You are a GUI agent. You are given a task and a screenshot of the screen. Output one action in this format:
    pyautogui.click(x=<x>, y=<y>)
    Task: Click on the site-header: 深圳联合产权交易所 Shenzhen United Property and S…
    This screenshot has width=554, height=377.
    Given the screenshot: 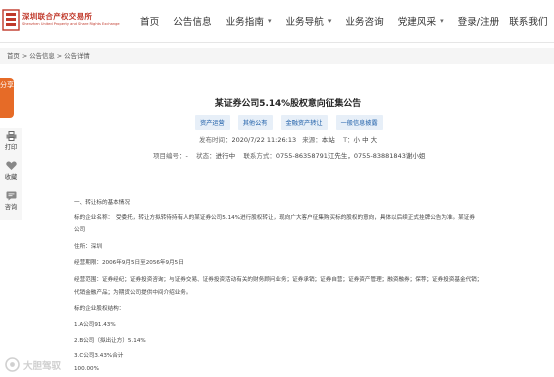 What is the action you would take?
    pyautogui.click(x=277, y=21)
    